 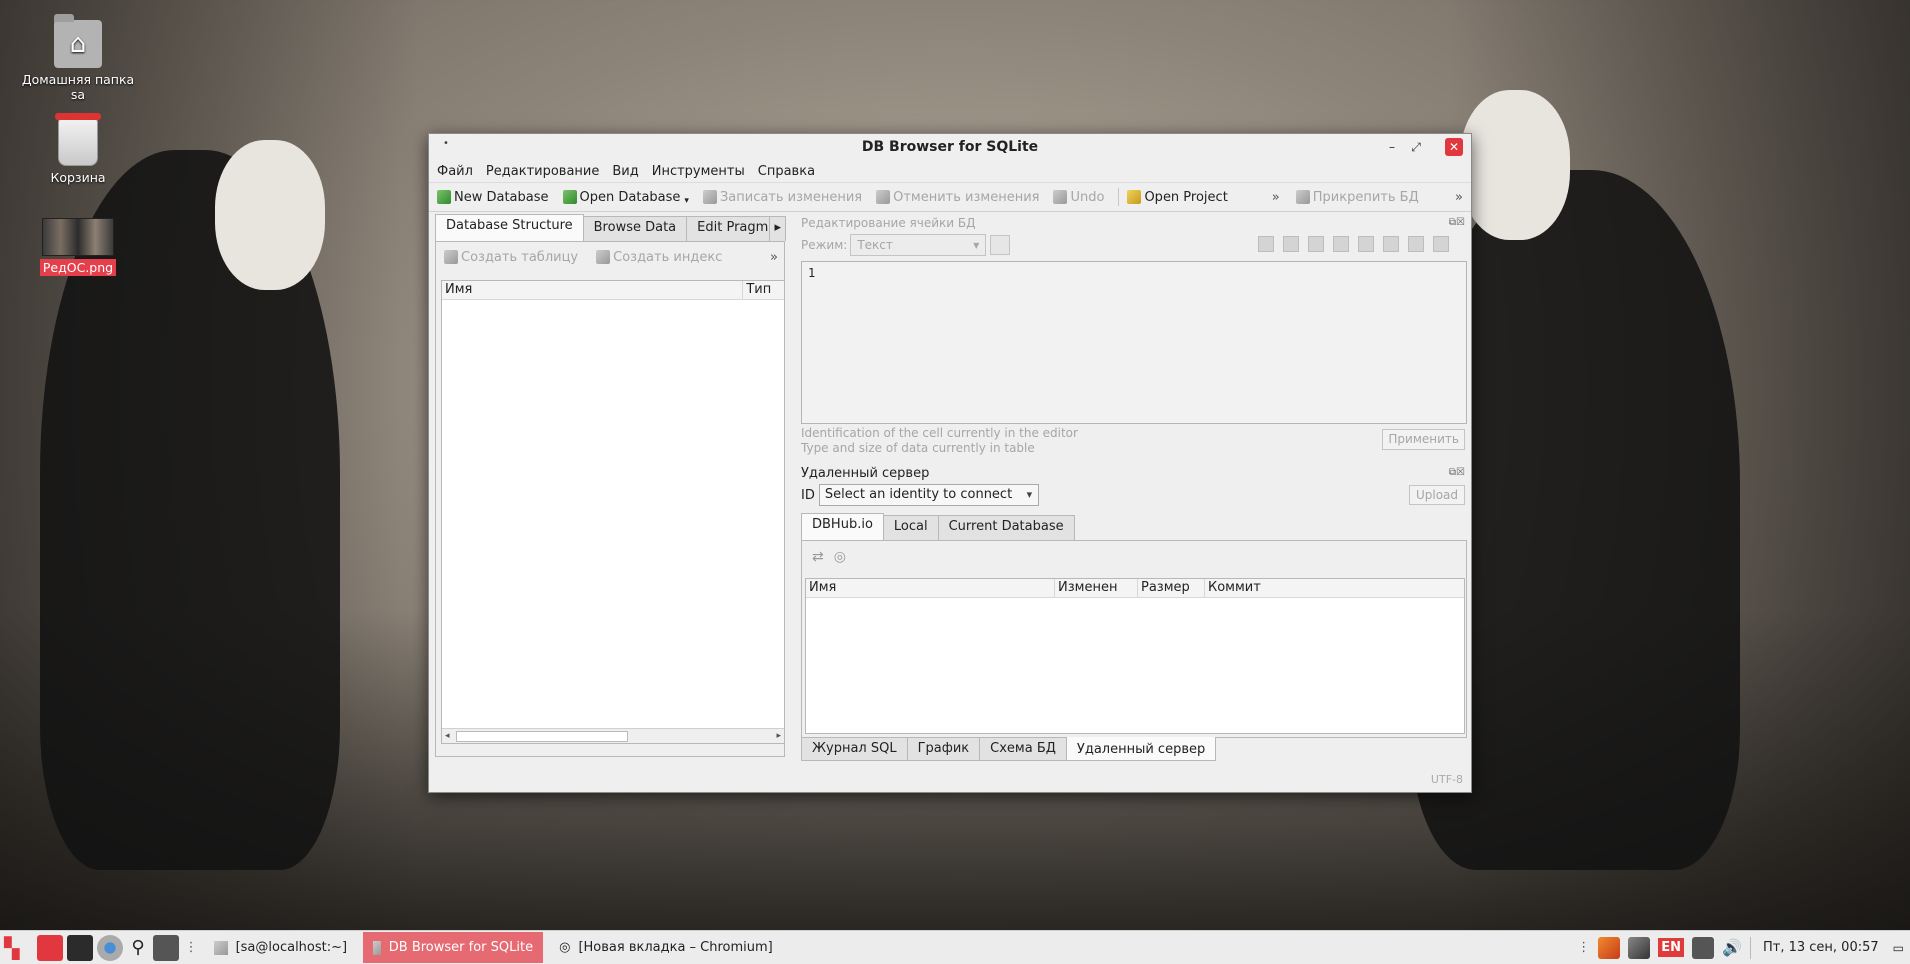 I want to click on file-manager-icon, so click(x=50, y=947).